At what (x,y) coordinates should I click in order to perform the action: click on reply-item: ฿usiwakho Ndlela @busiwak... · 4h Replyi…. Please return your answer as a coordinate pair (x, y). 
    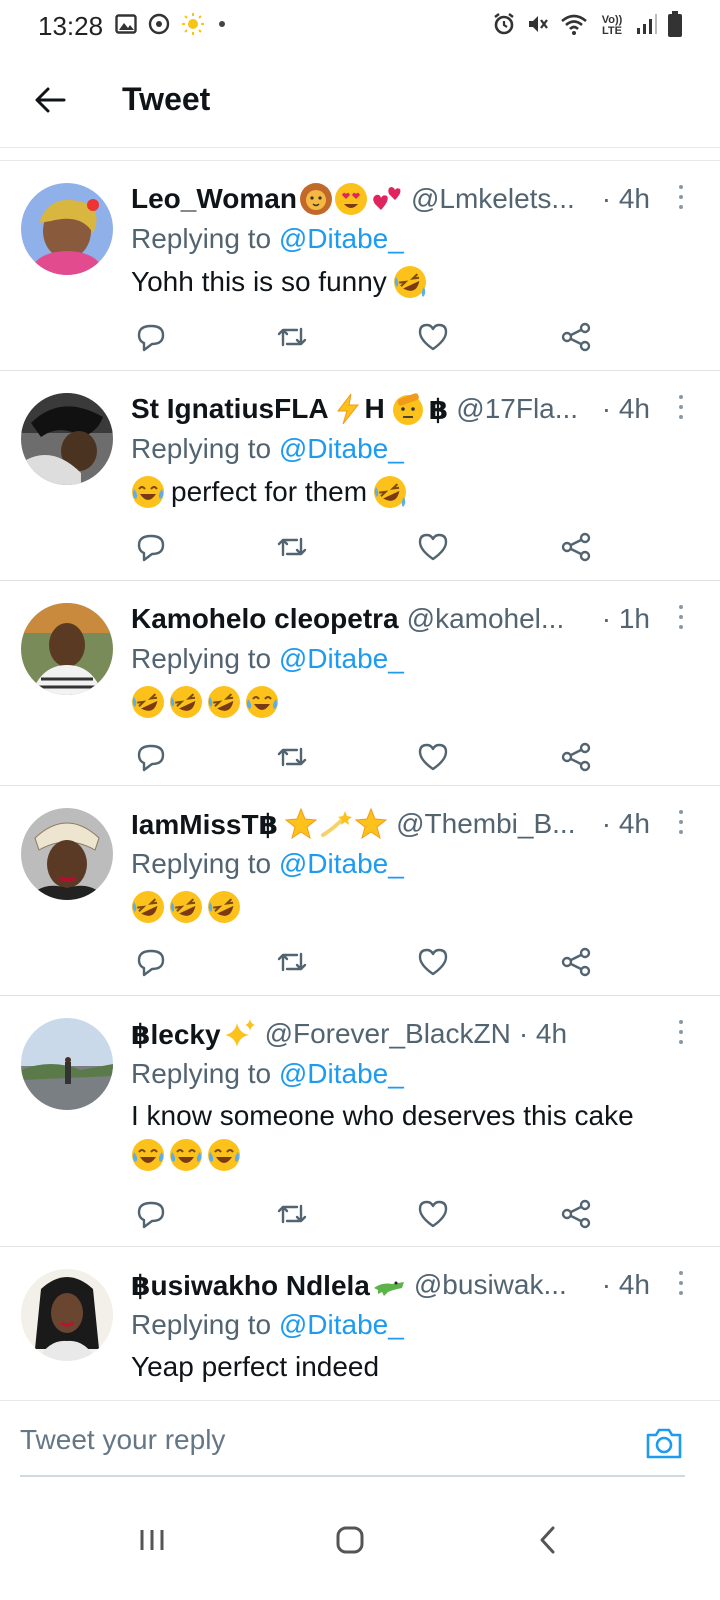
    Looking at the image, I should click on (360, 1322).